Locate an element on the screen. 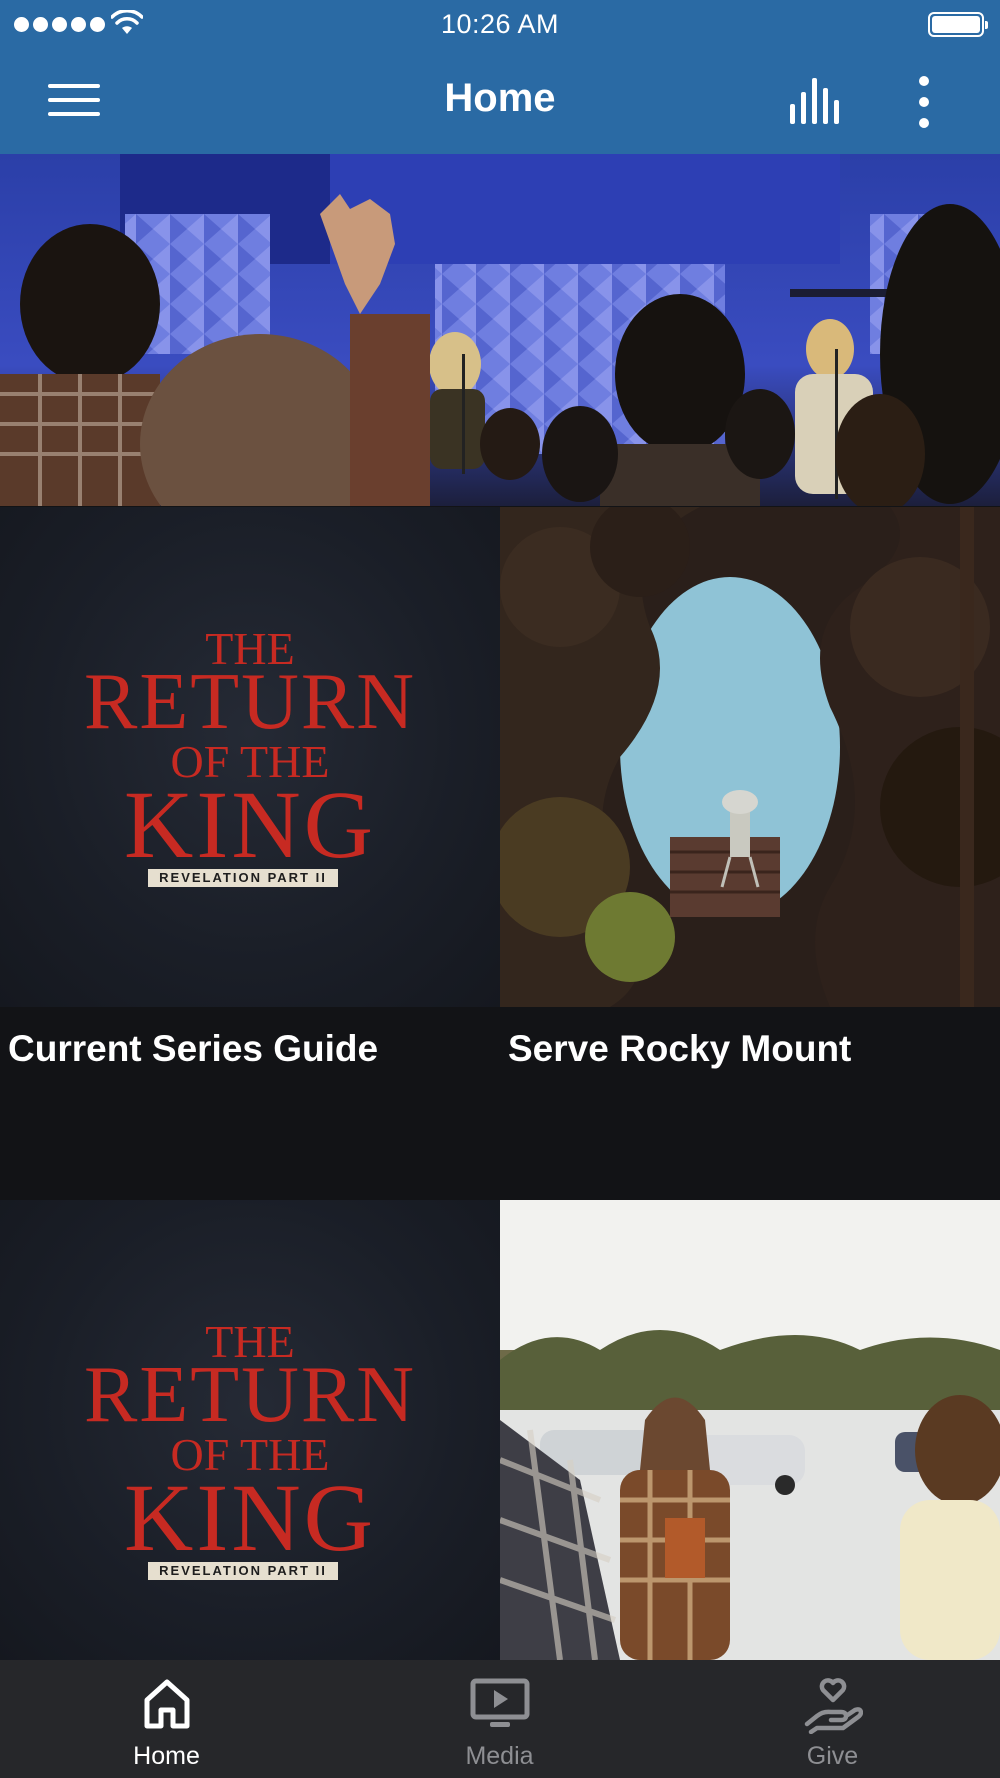  tab-give: Give is located at coordinates (832, 1719).